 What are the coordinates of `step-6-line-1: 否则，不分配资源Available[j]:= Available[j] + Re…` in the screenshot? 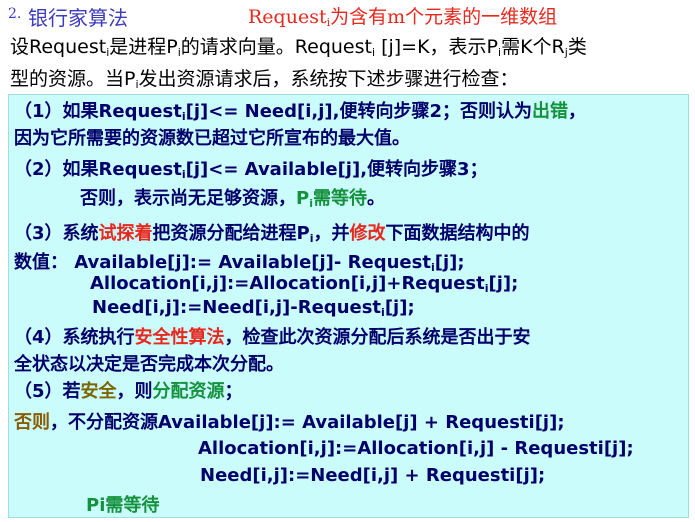 It's located at (289, 422).